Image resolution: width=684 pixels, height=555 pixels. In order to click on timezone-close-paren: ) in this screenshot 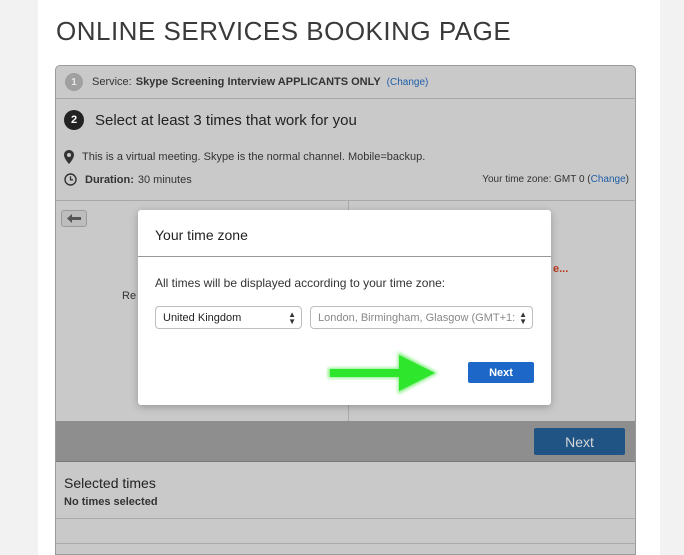, I will do `click(627, 179)`.